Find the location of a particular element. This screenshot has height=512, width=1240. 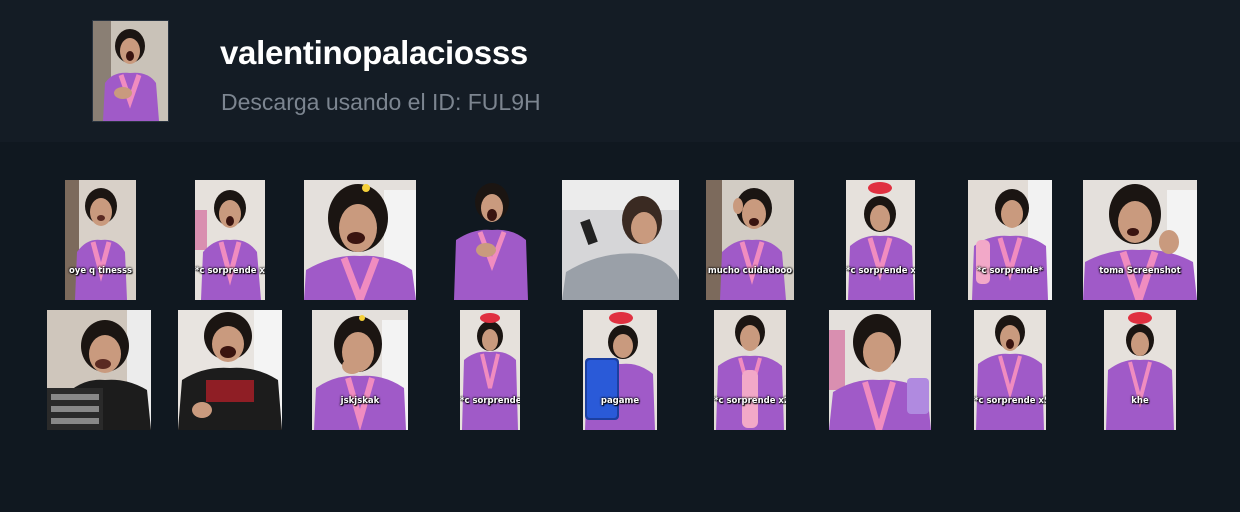

sticker-tile: toma Screenshot is located at coordinates (1140, 240).